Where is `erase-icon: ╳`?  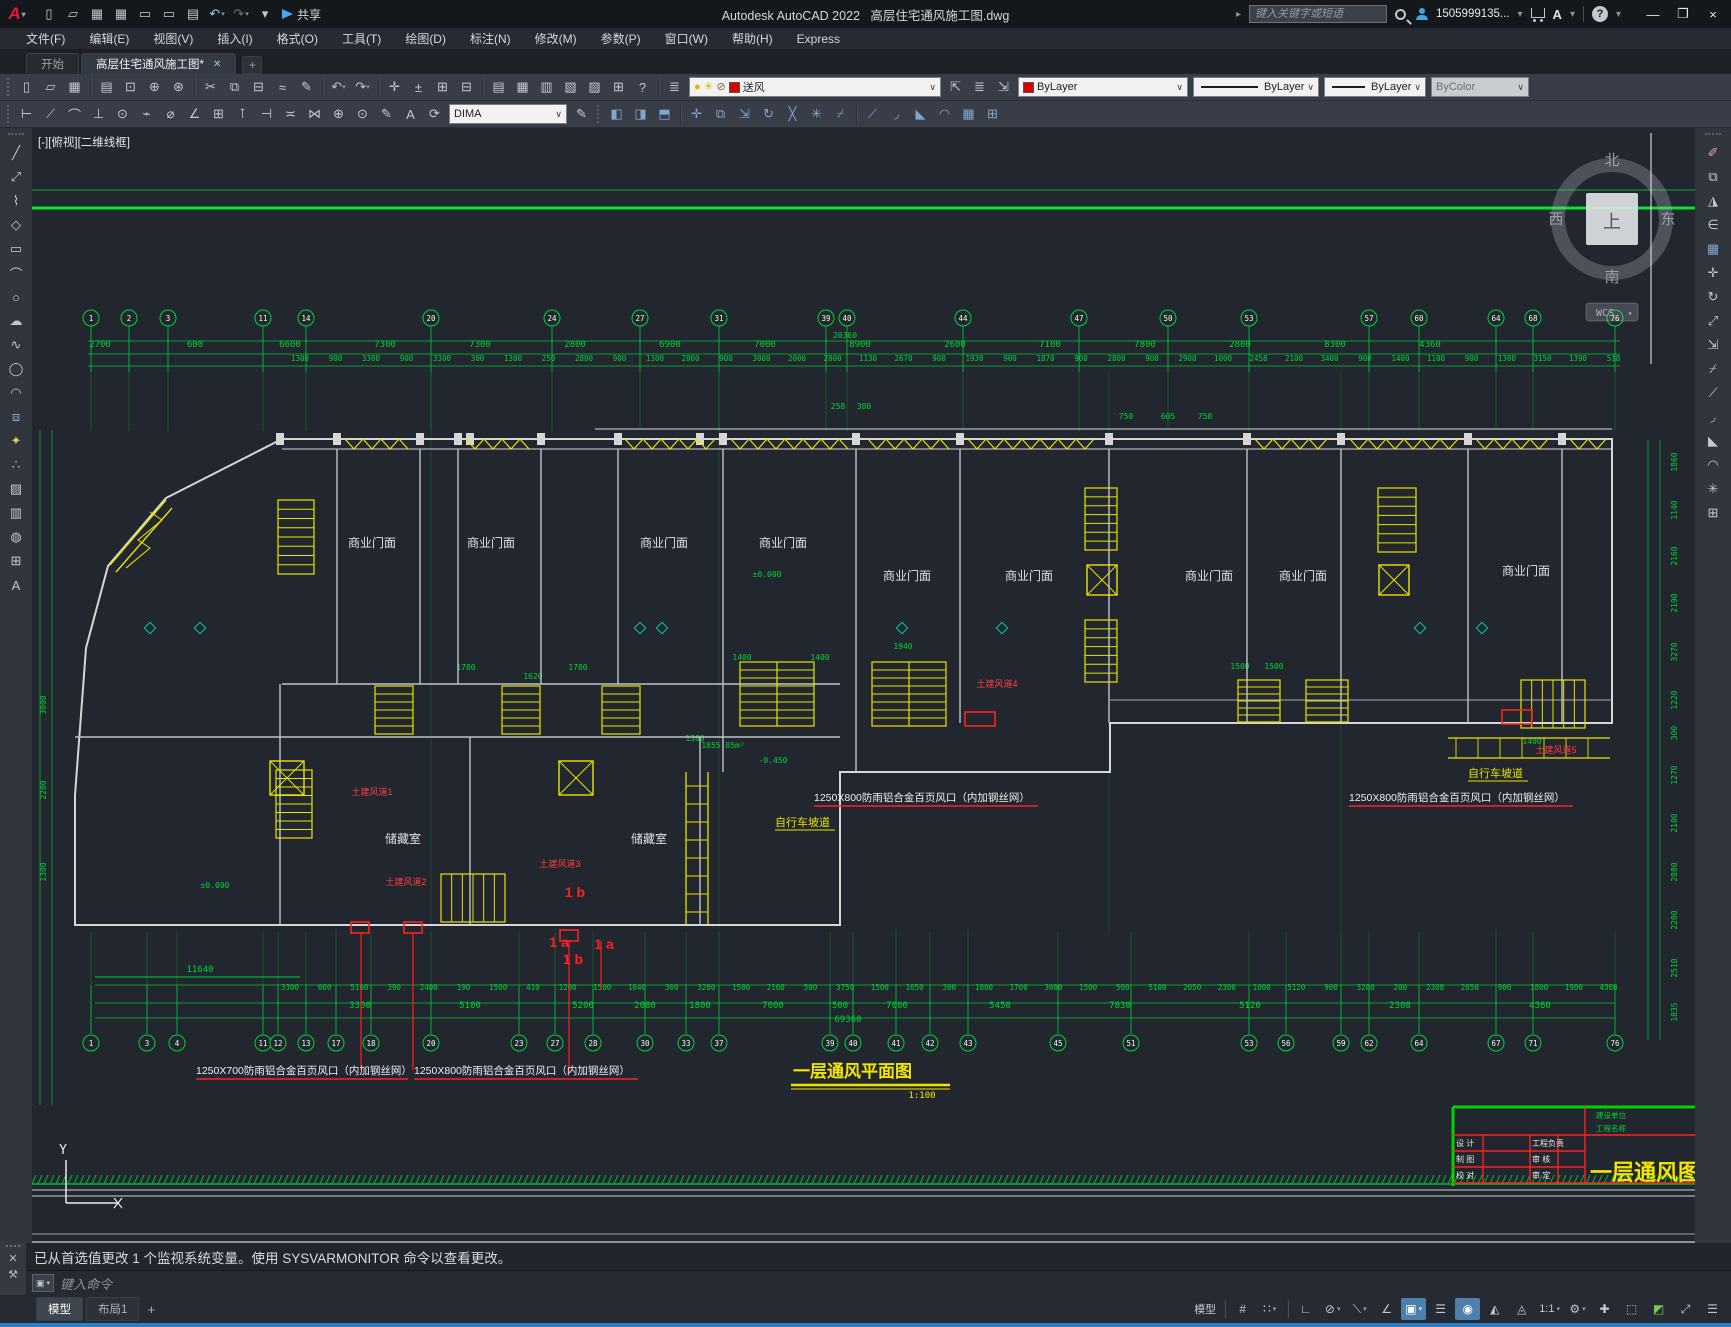
erase-icon: ╳ is located at coordinates (792, 114).